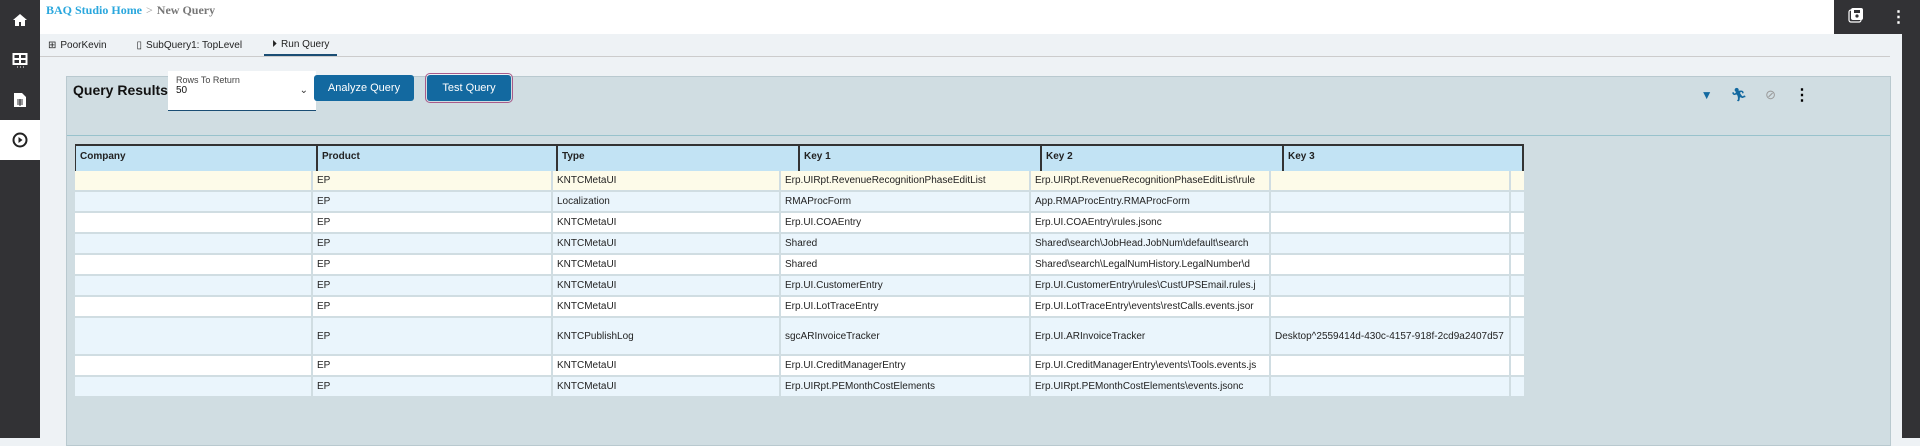  I want to click on table-cell: Erp.UI.LotTraceEntry, so click(906, 306).